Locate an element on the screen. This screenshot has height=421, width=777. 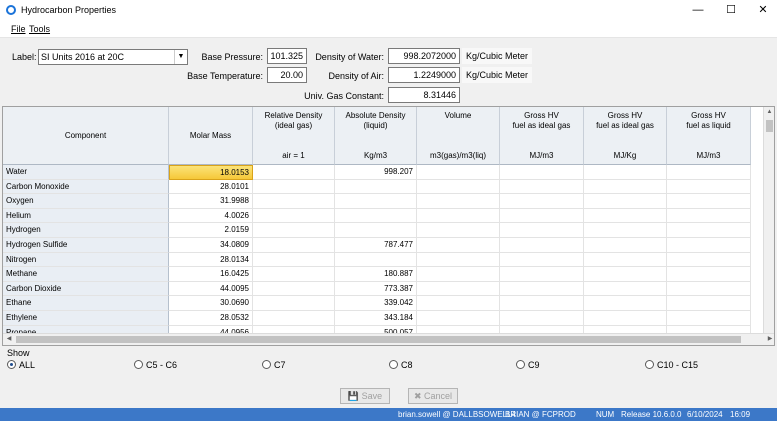
column-header-4: Absolute Density (liquid) Kg/m3 is located at coordinates (376, 136).